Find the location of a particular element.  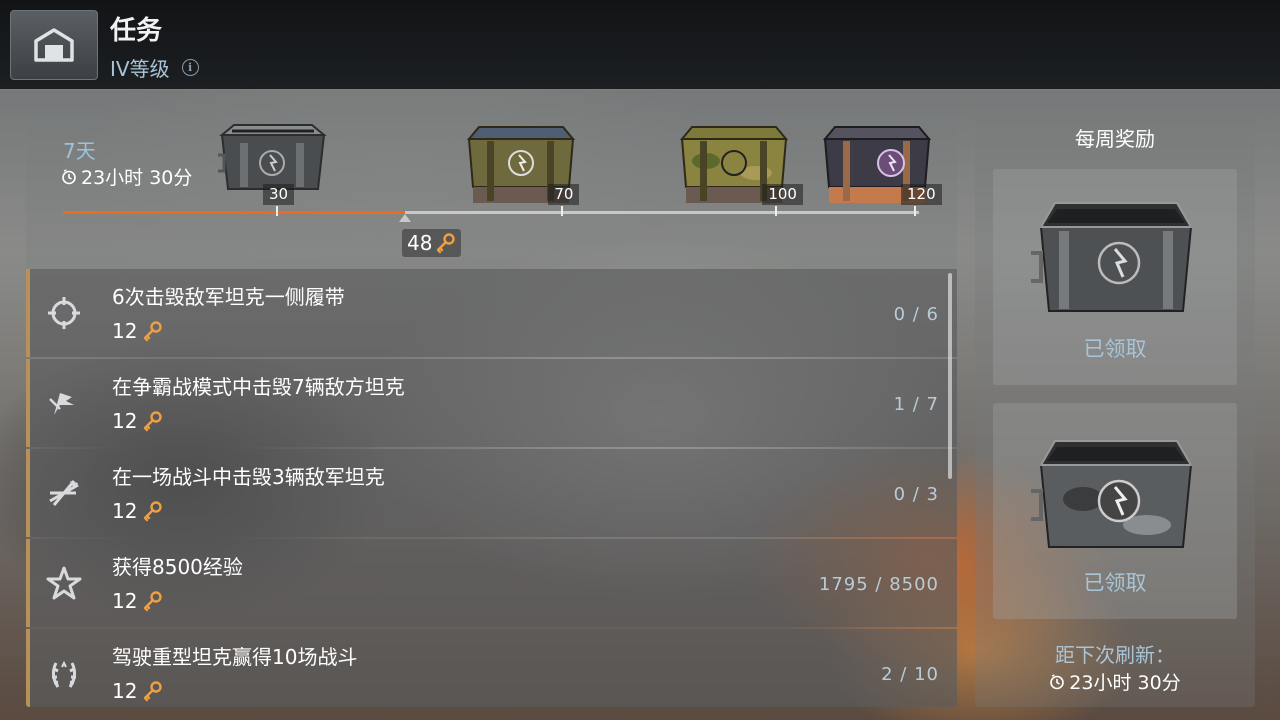

mission-row: 获得8500经验 12 1795 / 8500 is located at coordinates (491, 583).